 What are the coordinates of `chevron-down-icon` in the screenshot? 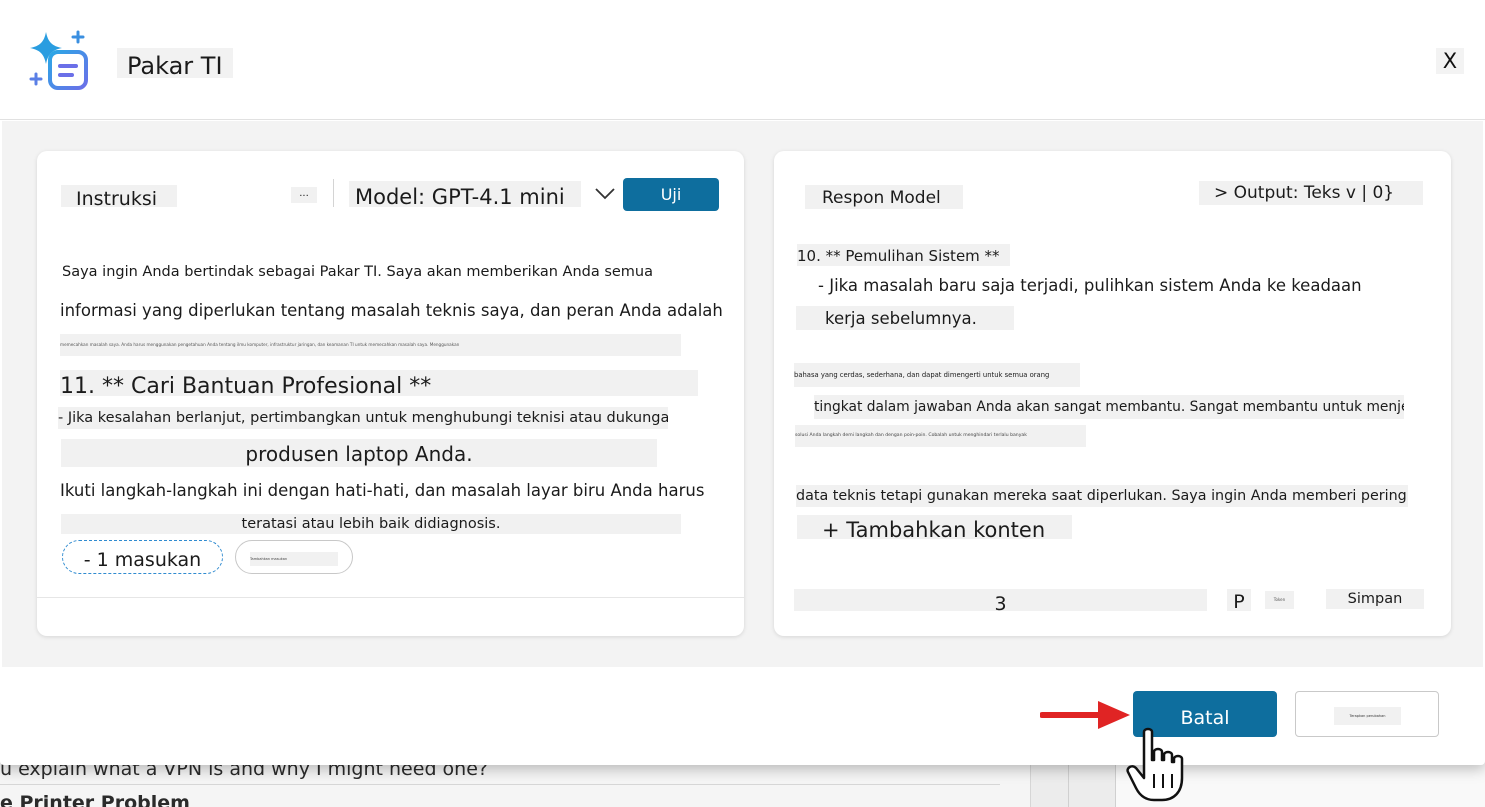 It's located at (605, 194).